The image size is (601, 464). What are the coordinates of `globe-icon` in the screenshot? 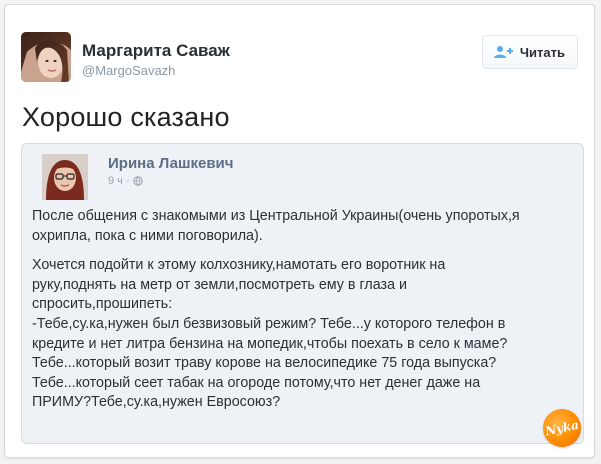 It's located at (137, 181).